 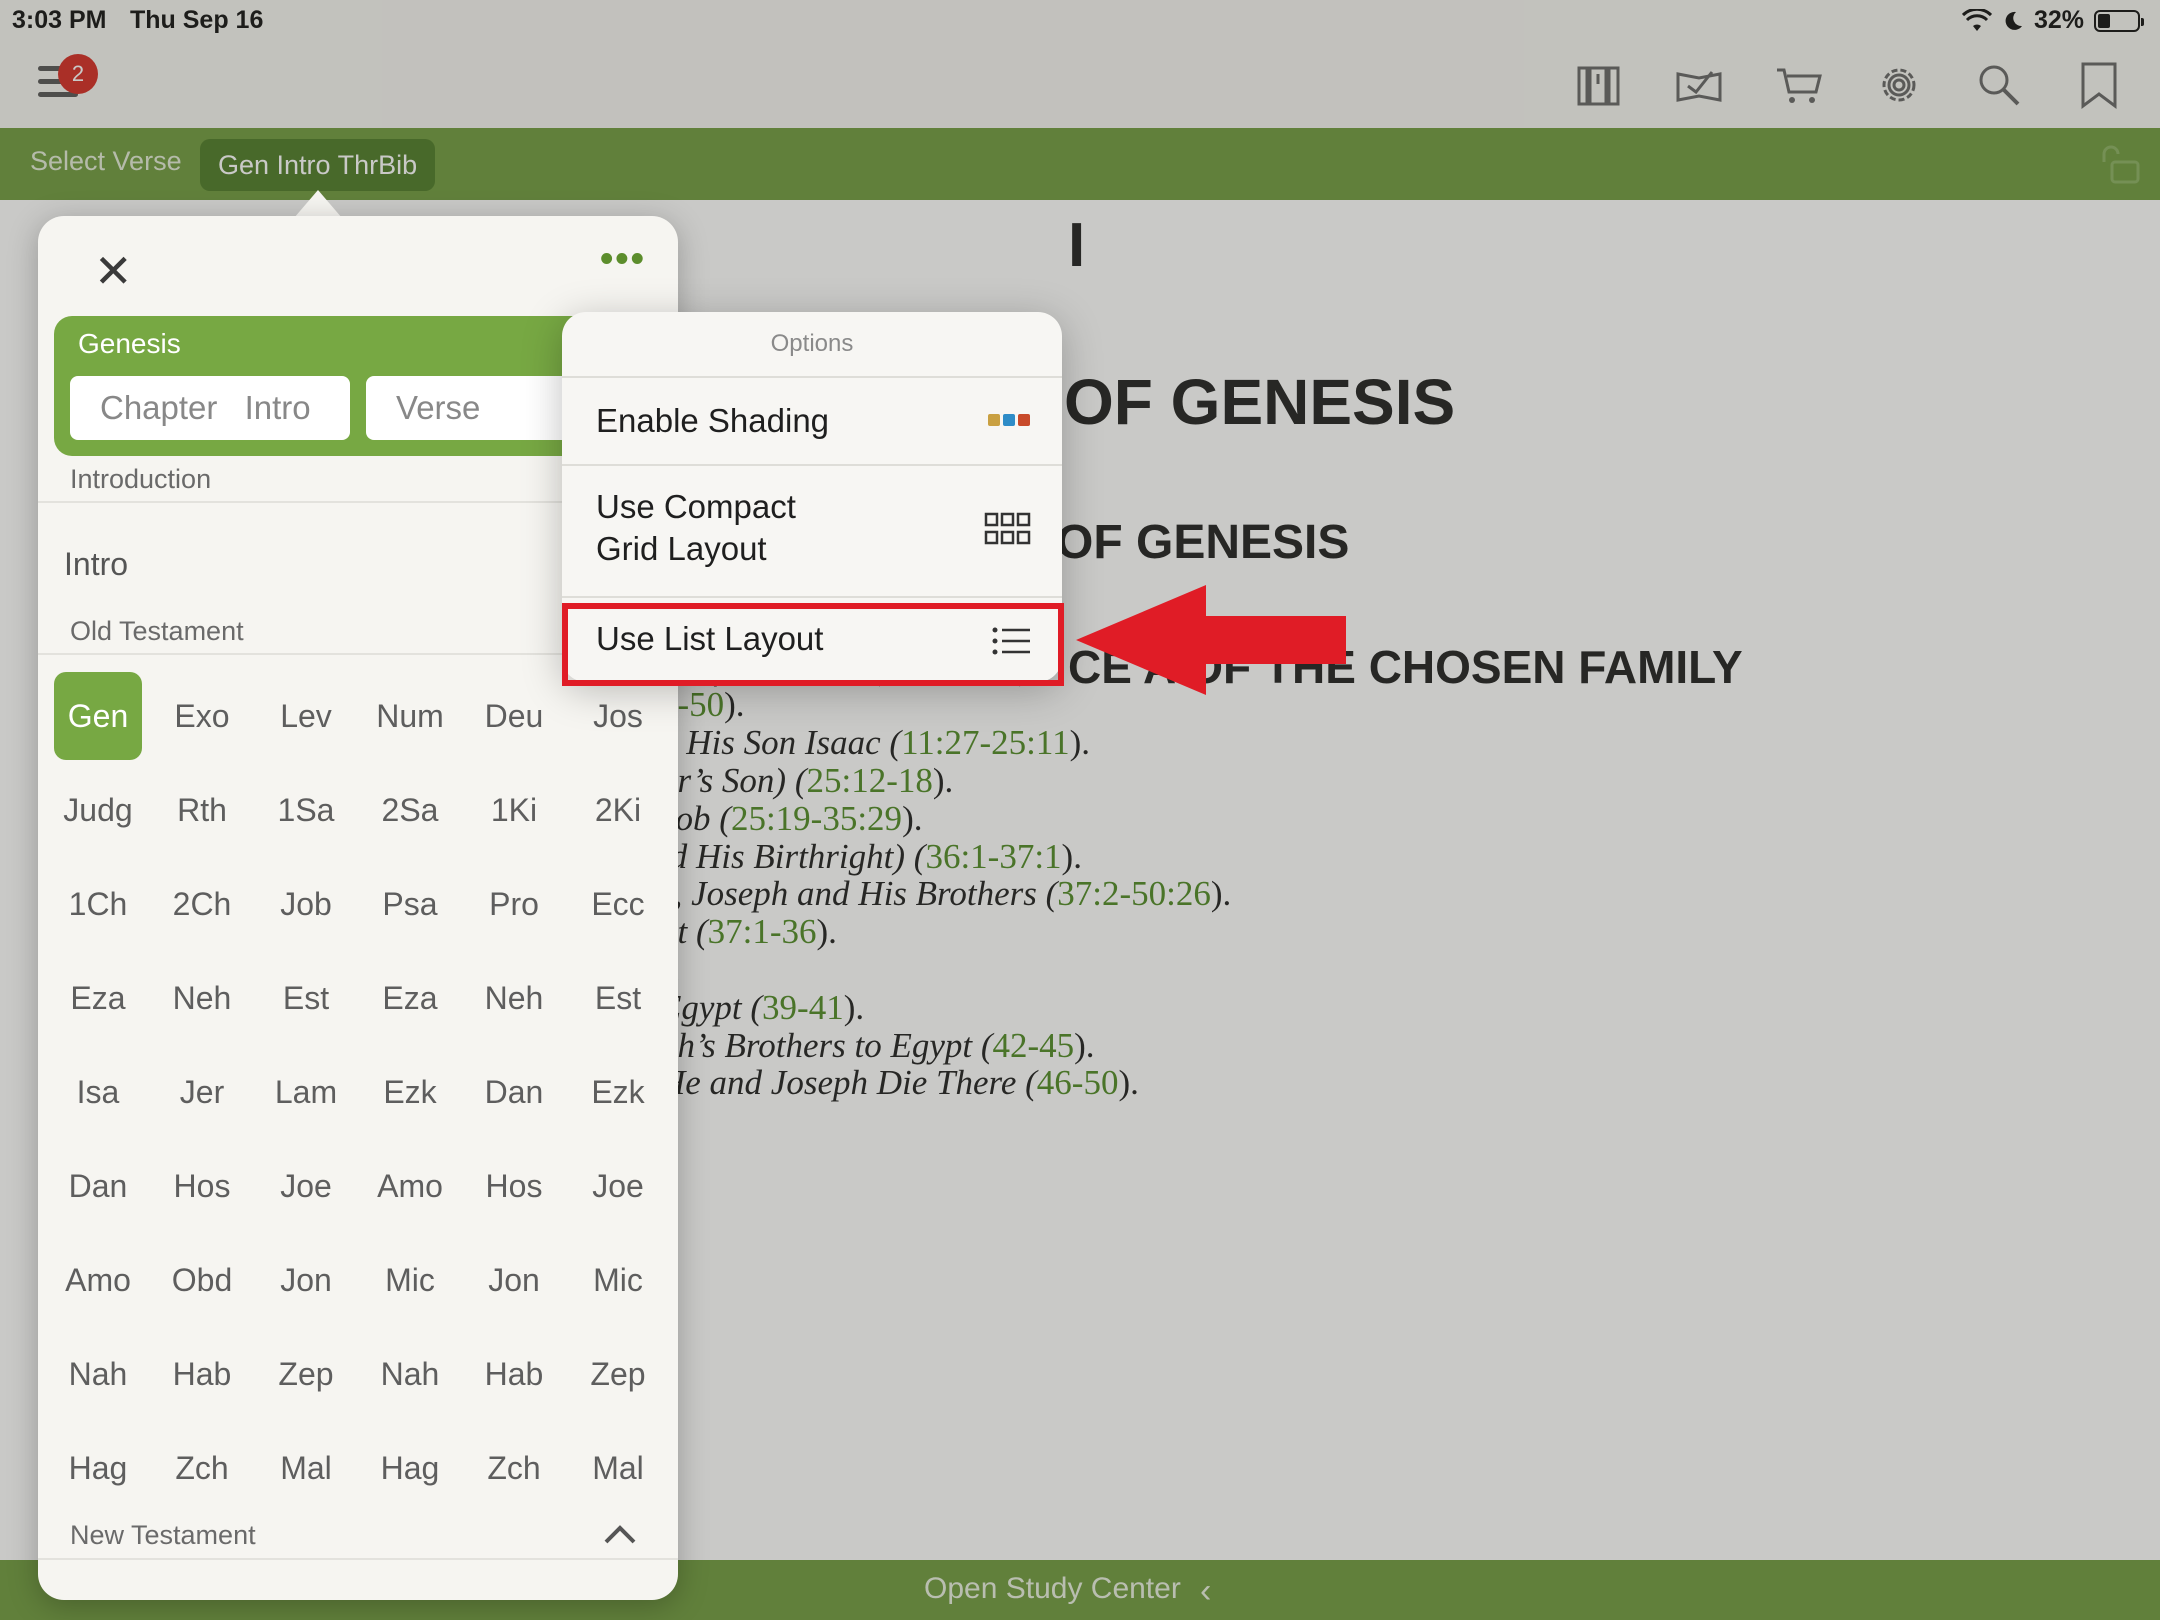 I want to click on more-options-icon: •••, so click(x=623, y=259).